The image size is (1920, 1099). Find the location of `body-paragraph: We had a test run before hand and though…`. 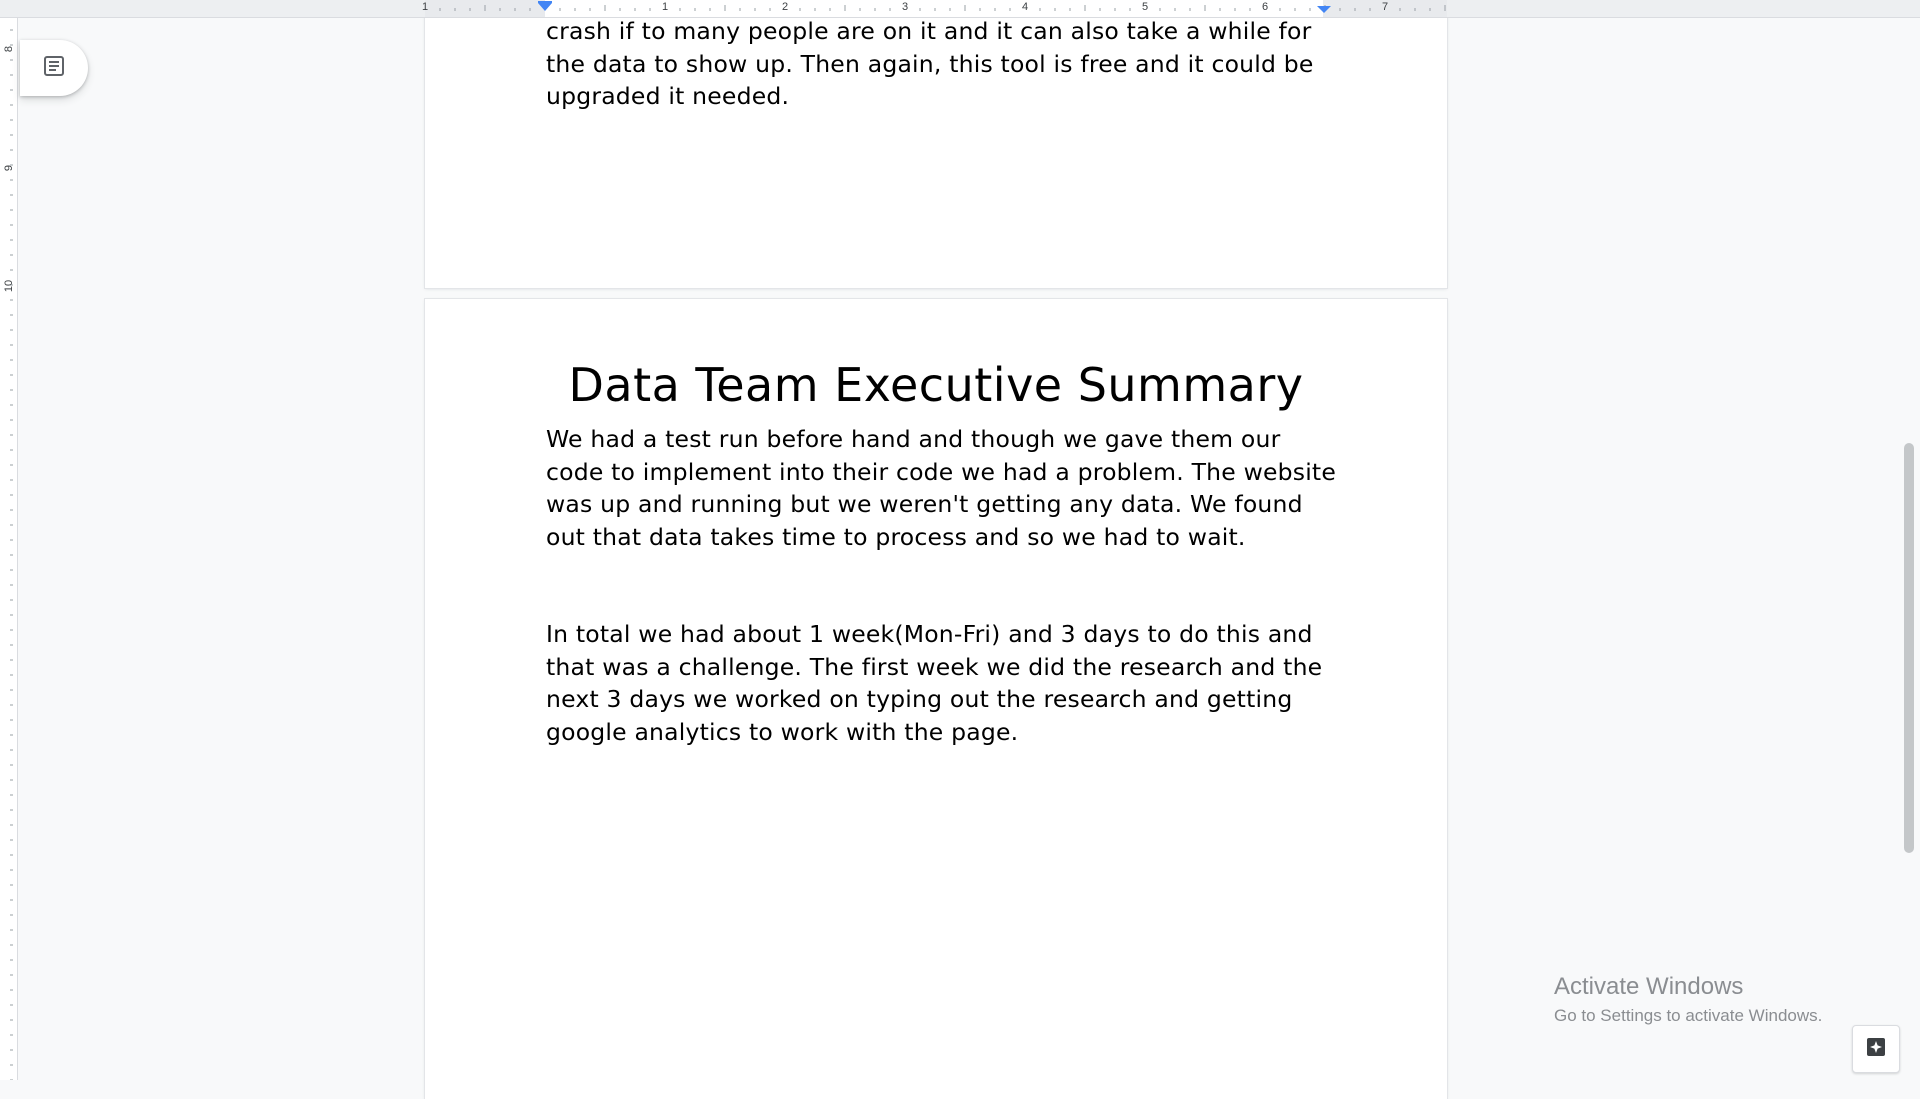

body-paragraph: We had a test run before hand and though… is located at coordinates (941, 488).